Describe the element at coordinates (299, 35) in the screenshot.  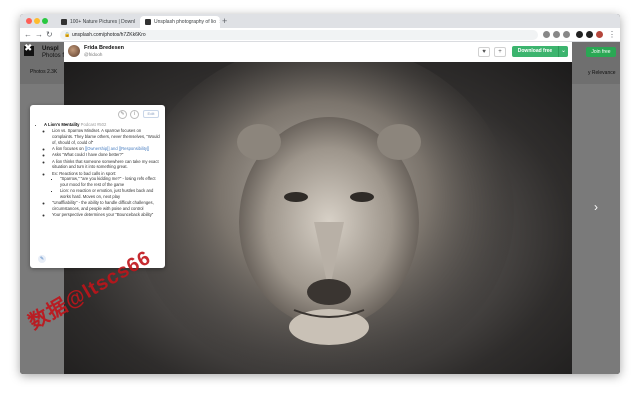
I see `address-bar: 🔒 unsplash.com/photos/h7ZKk6Kro` at that location.